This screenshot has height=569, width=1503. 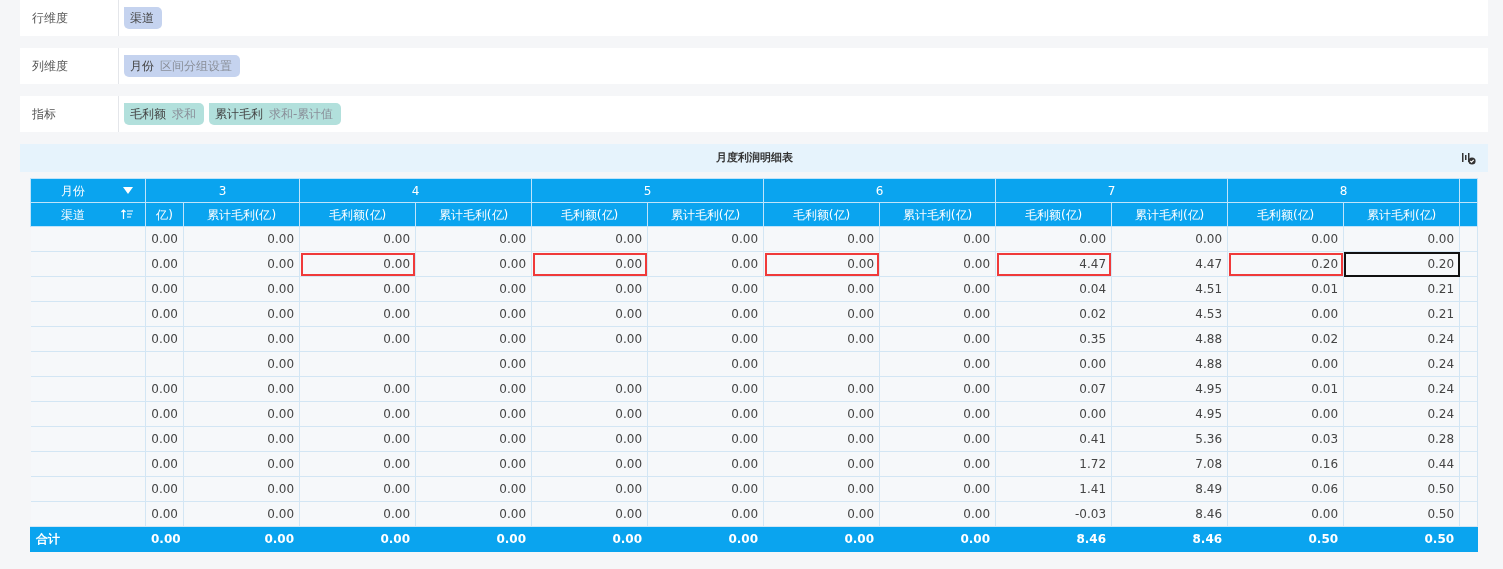 I want to click on table-cell: 1.72, so click(x=1053, y=464).